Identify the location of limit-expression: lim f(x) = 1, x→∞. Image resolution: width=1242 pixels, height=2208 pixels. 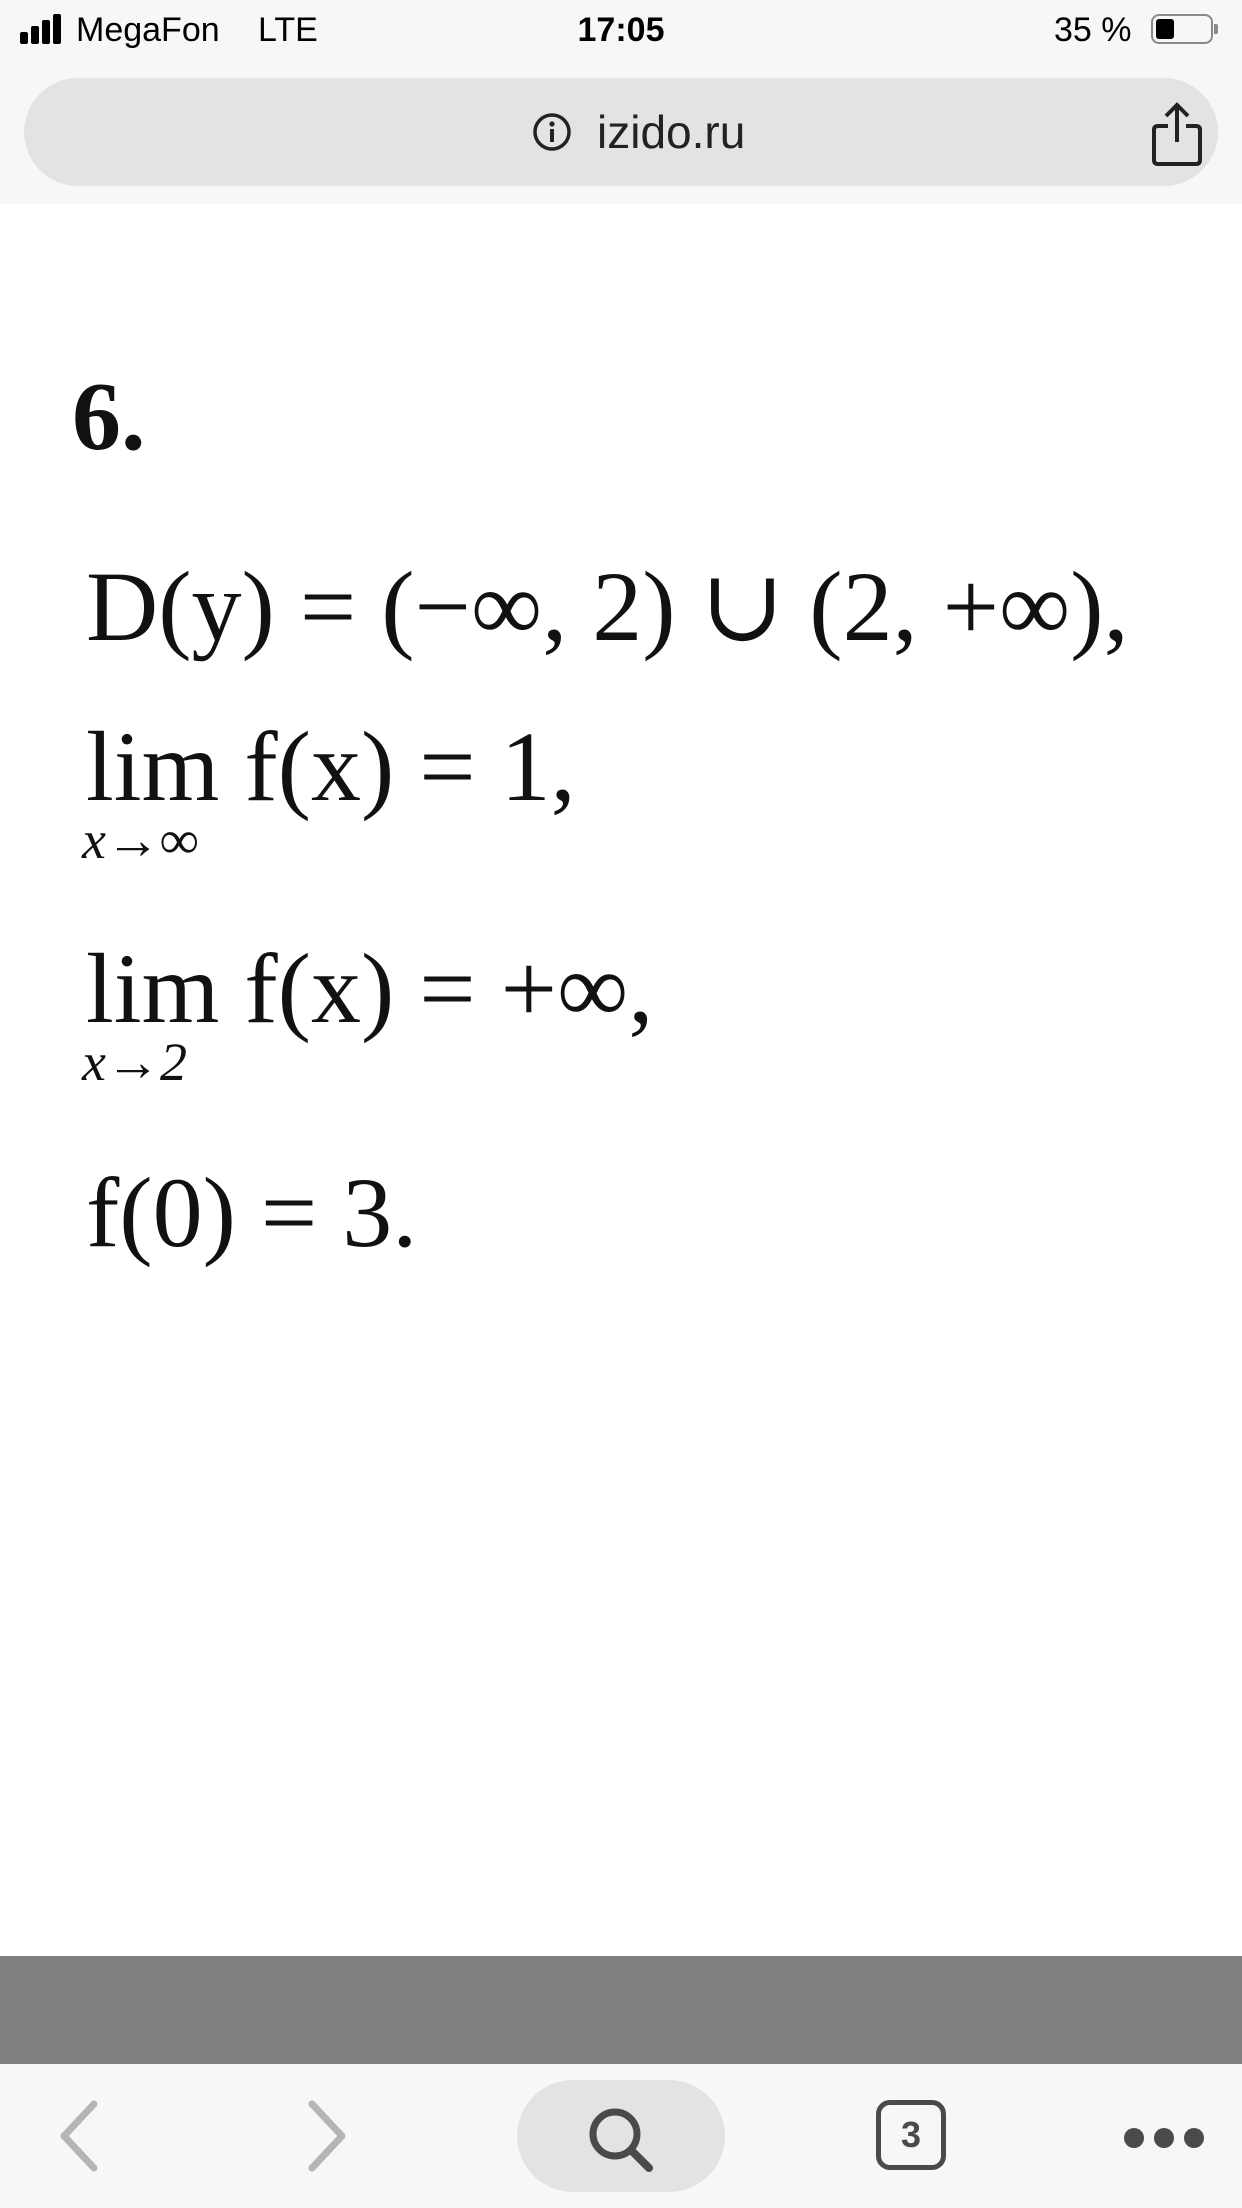
(329, 791).